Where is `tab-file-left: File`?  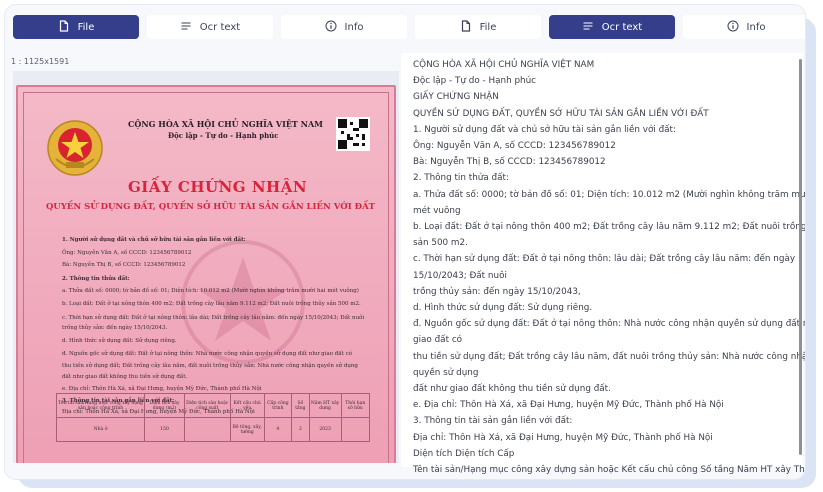
tab-file-left: File is located at coordinates (76, 27).